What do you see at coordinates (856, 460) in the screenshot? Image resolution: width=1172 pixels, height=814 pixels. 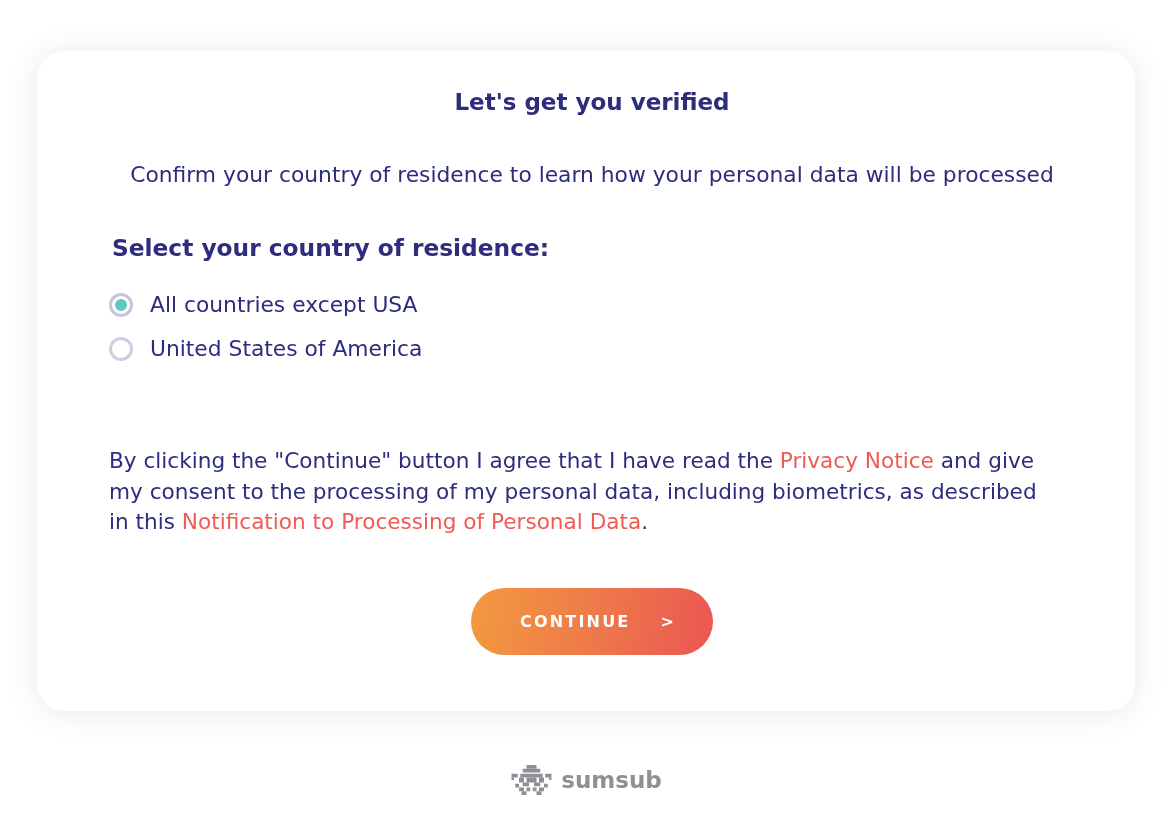 I see `policy-link: Privacy Notice` at bounding box center [856, 460].